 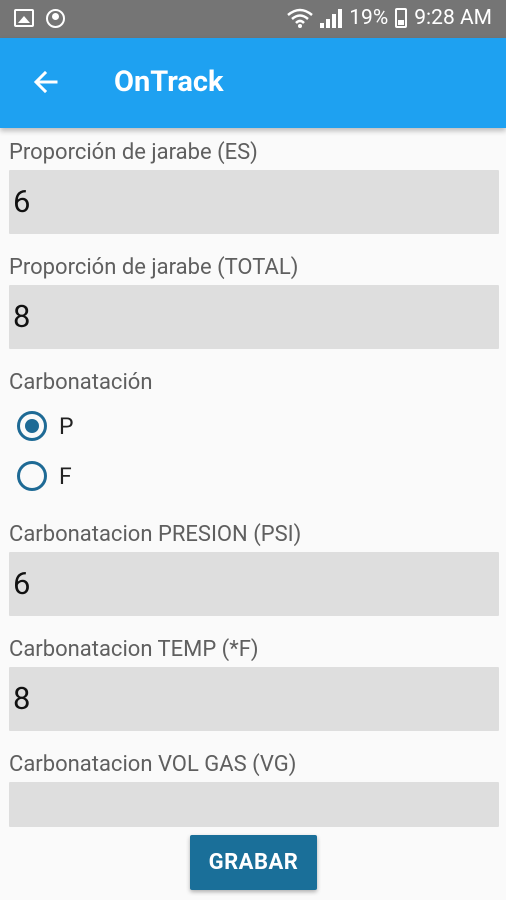 What do you see at coordinates (154, 267) in the screenshot?
I see `jarabe-total-label: Proporción de jarabe (TOTAL)` at bounding box center [154, 267].